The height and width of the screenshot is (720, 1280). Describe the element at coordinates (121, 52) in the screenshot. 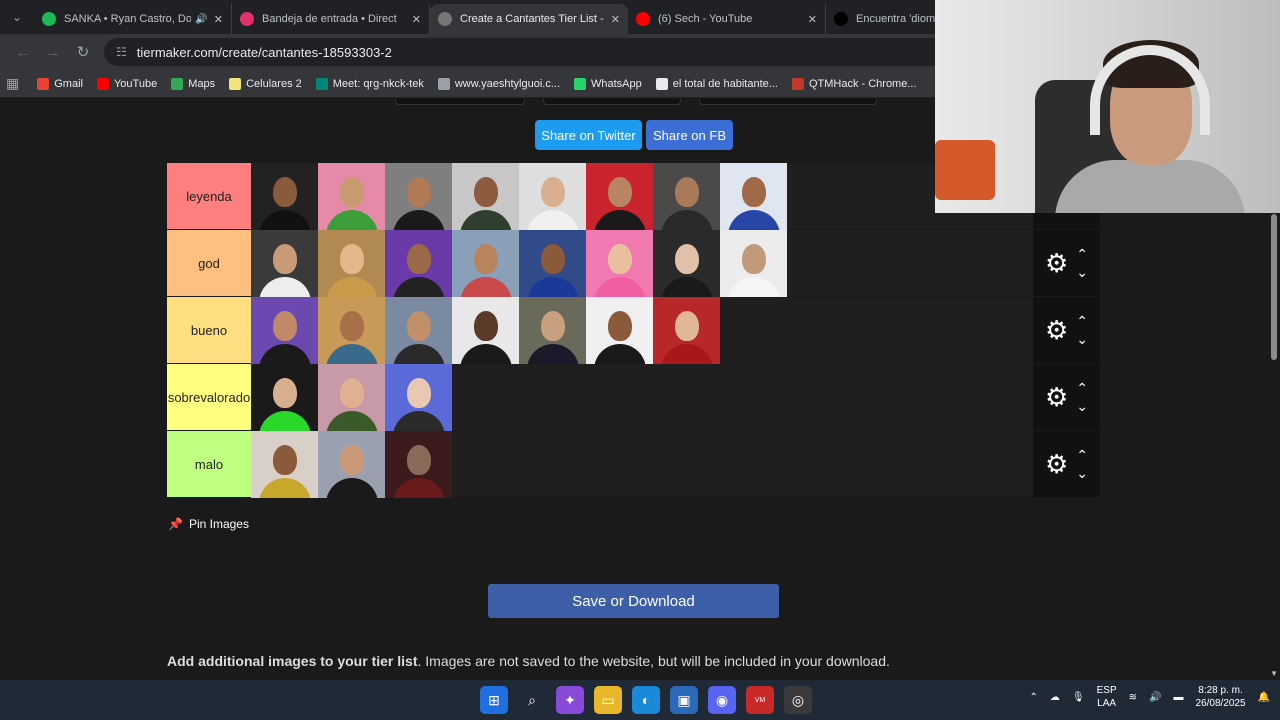

I see `site-info-icon: ☷` at that location.